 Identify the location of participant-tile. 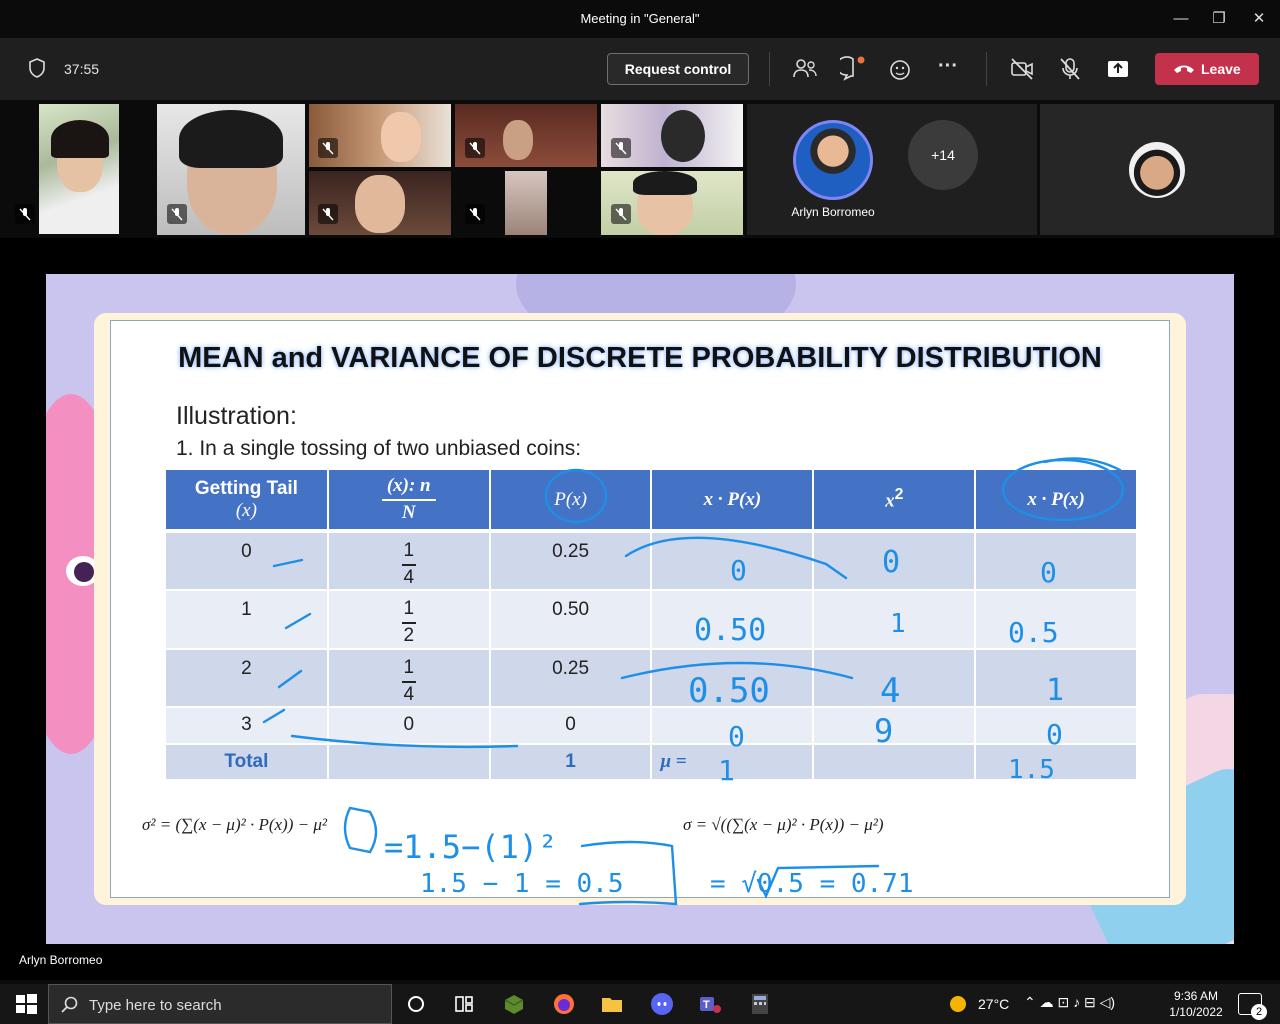
(1157, 169).